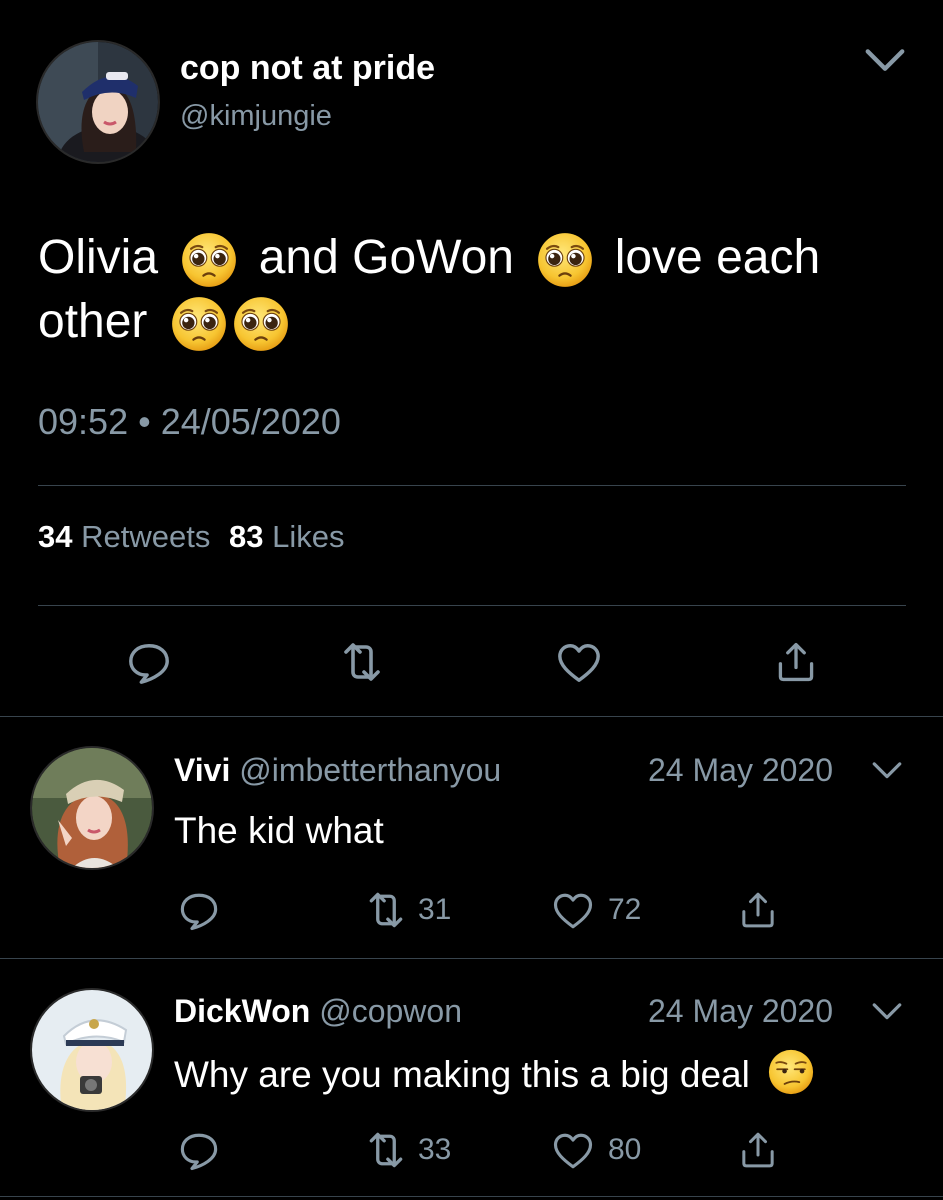 The height and width of the screenshot is (1200, 943). Describe the element at coordinates (202, 770) in the screenshot. I see `display-name: Vivi` at that location.